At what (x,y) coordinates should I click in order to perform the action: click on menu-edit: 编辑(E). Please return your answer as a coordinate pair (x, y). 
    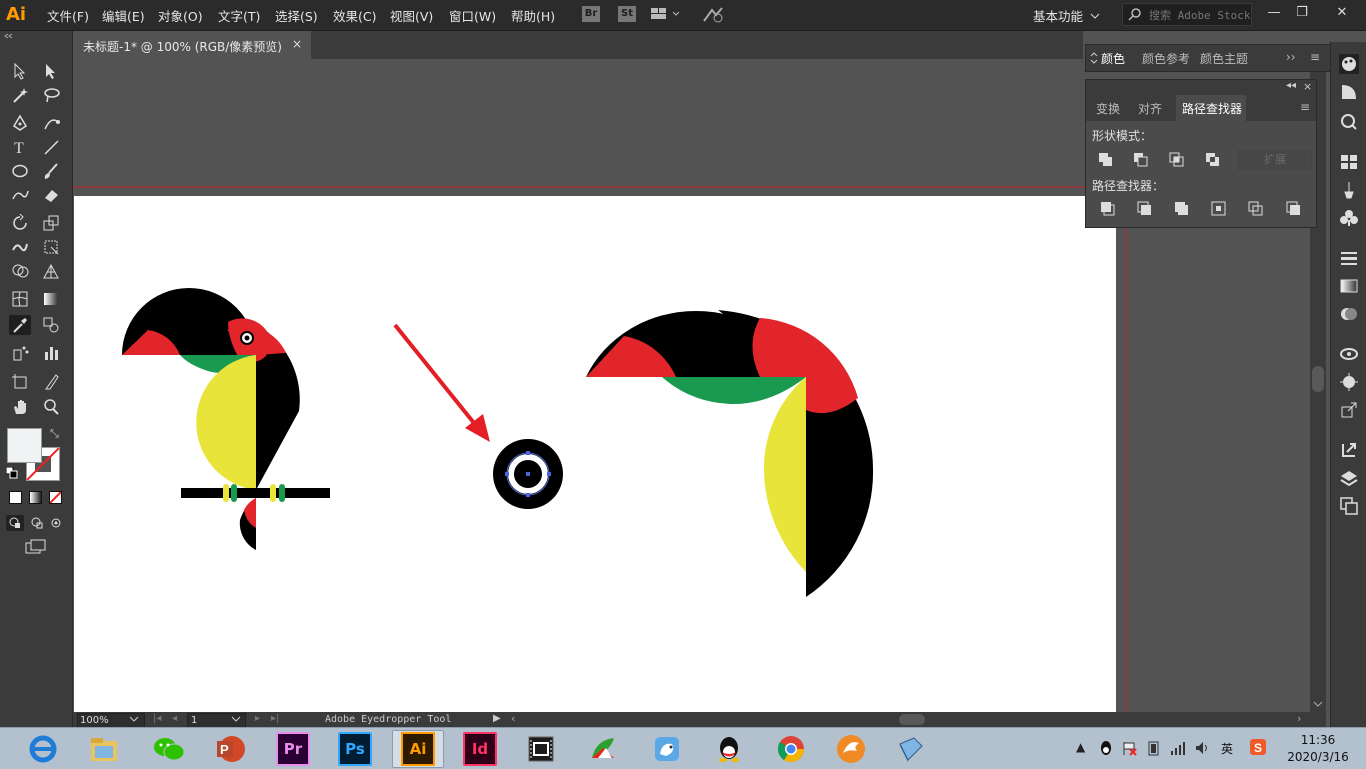
    Looking at the image, I should click on (123, 15).